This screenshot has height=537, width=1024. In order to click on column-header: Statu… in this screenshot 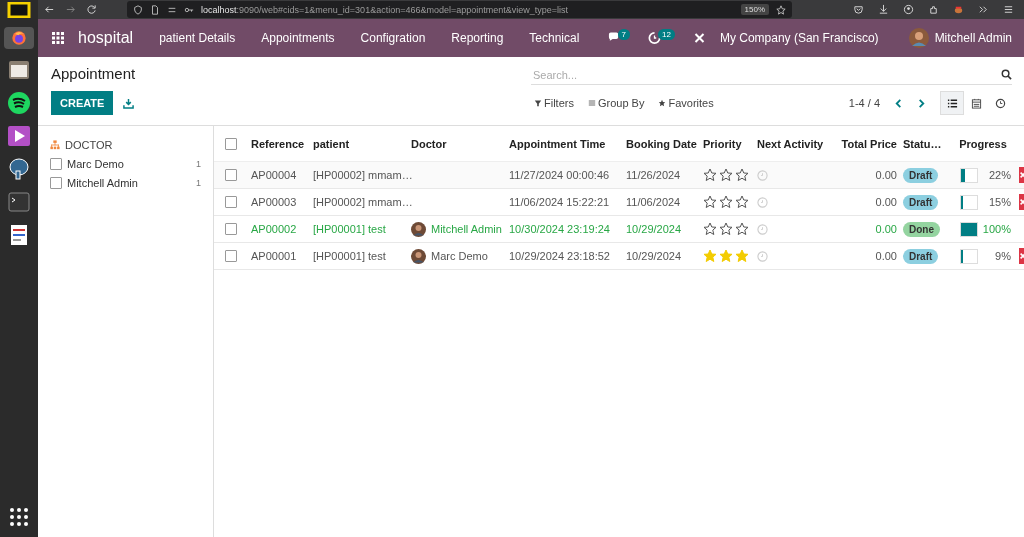, I will do `click(922, 143)`.